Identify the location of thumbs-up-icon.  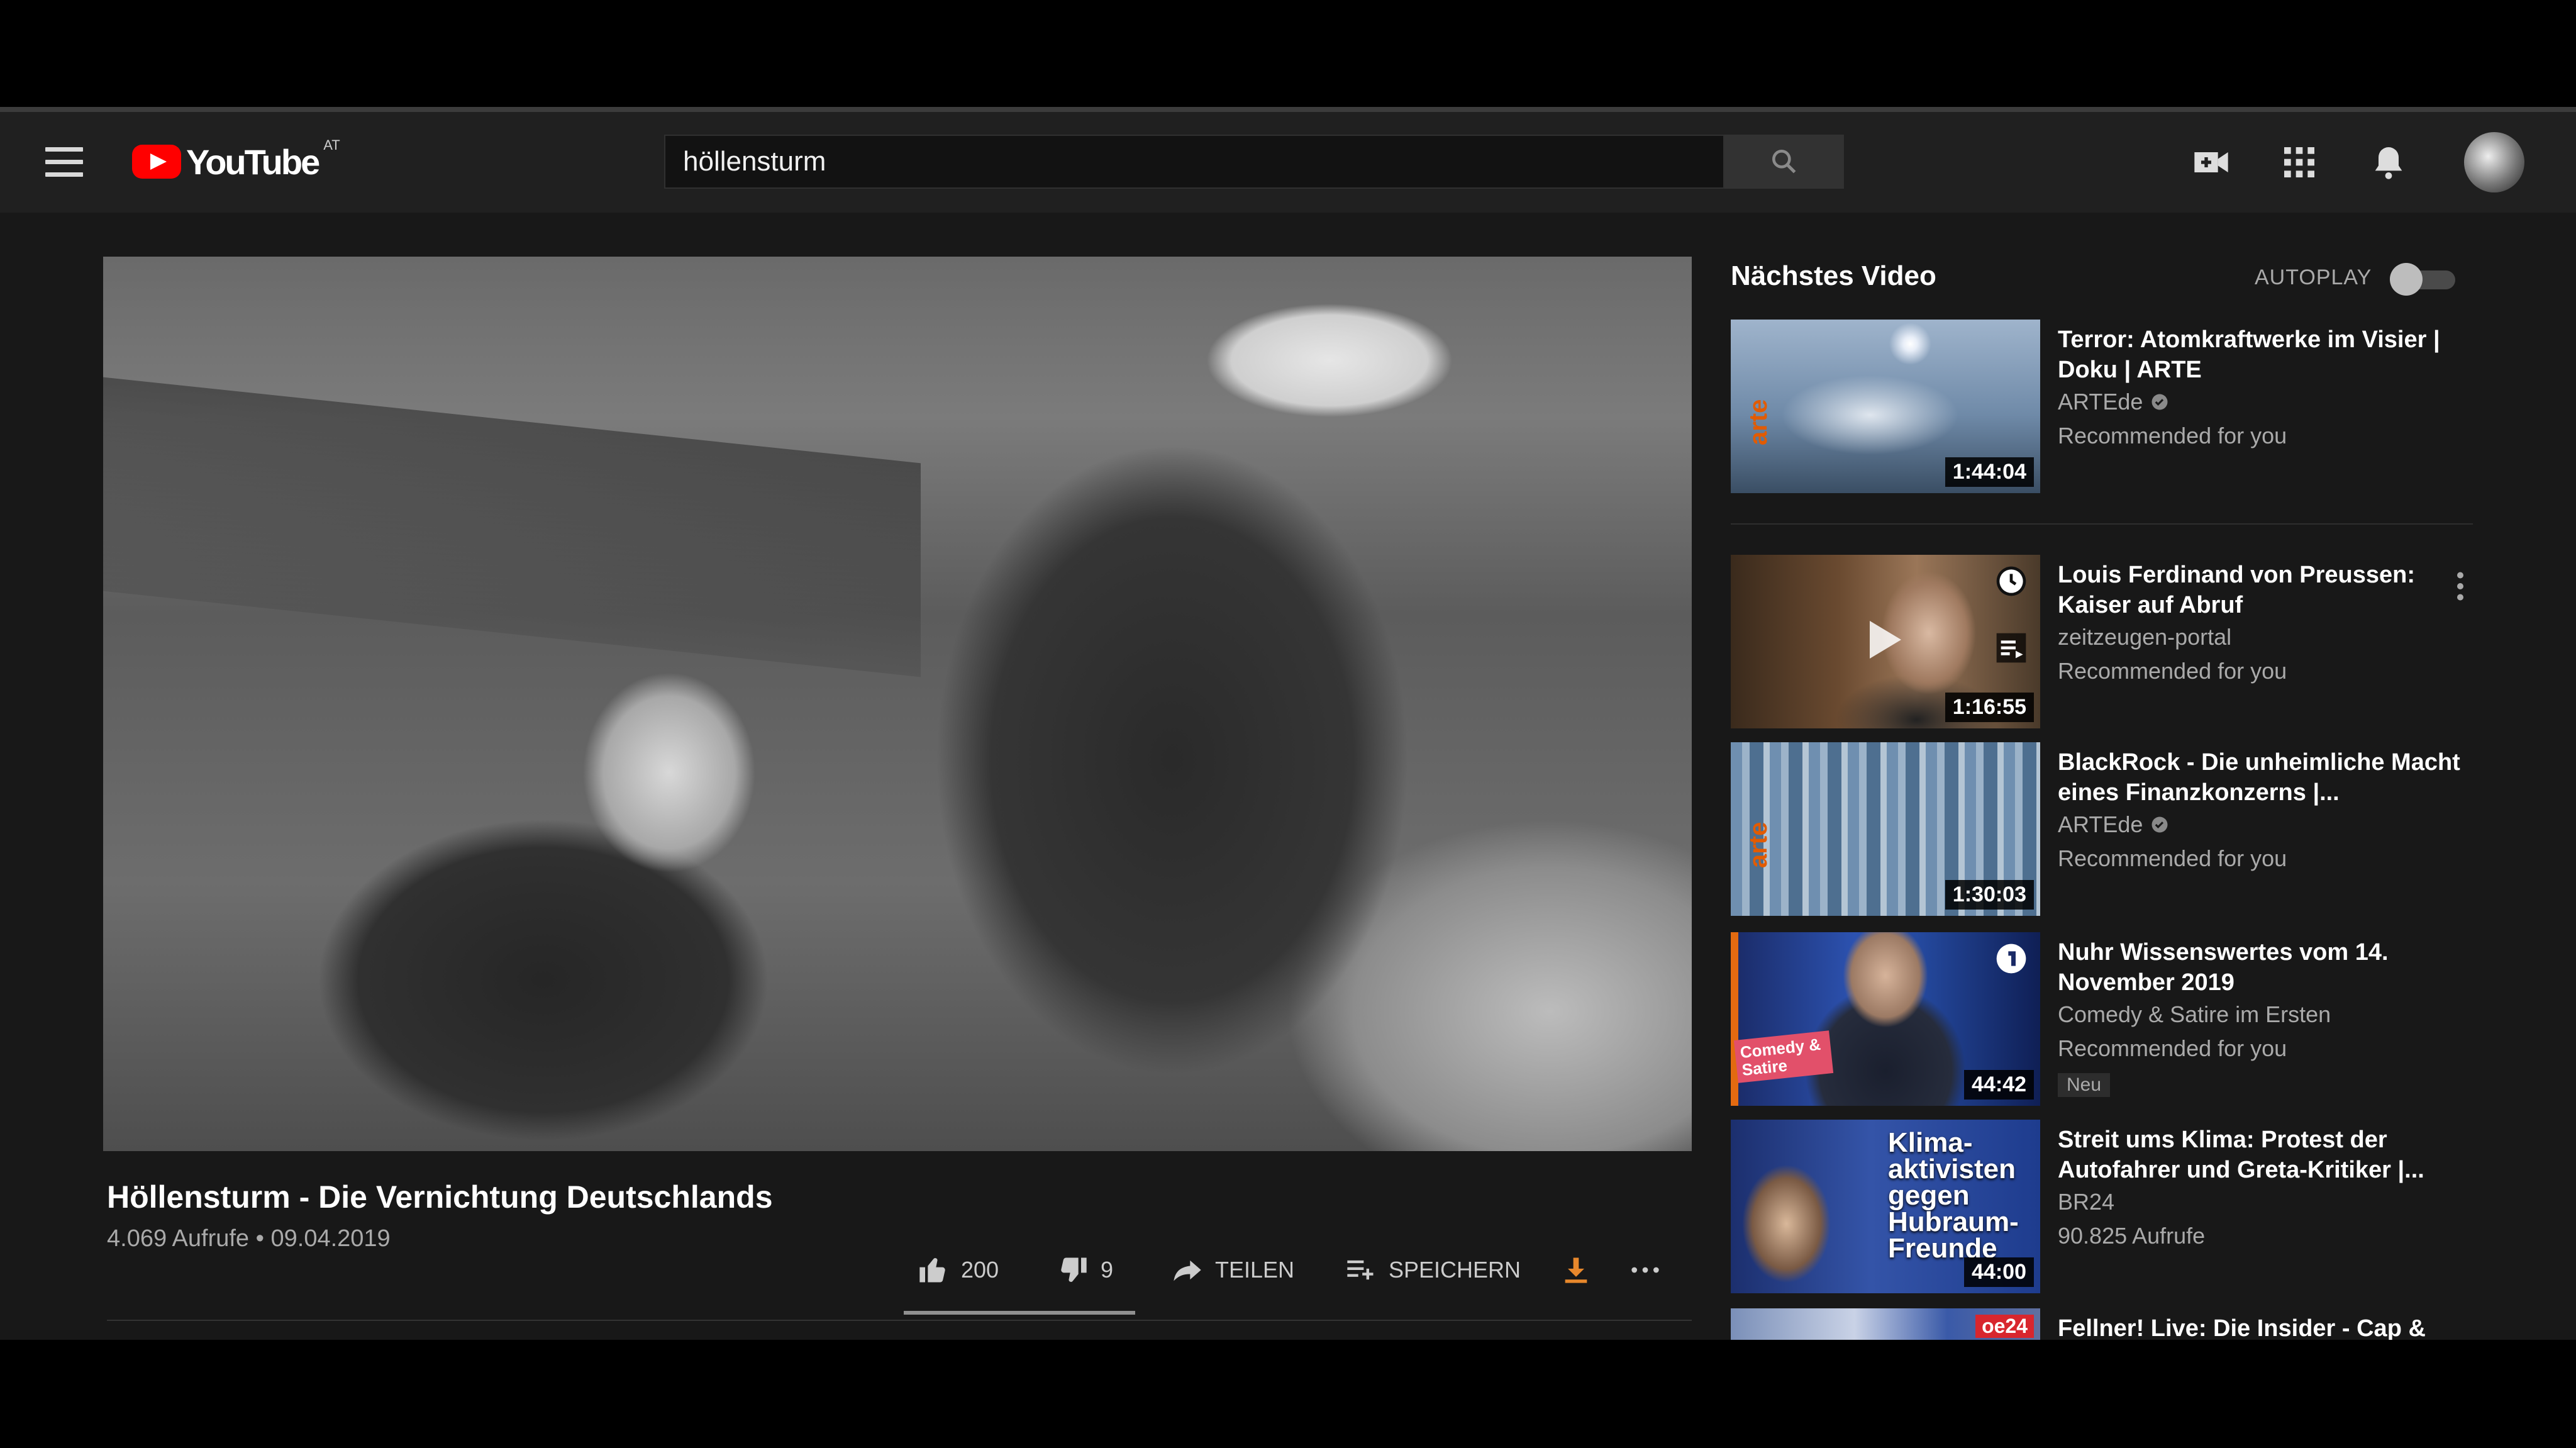
(932, 1270).